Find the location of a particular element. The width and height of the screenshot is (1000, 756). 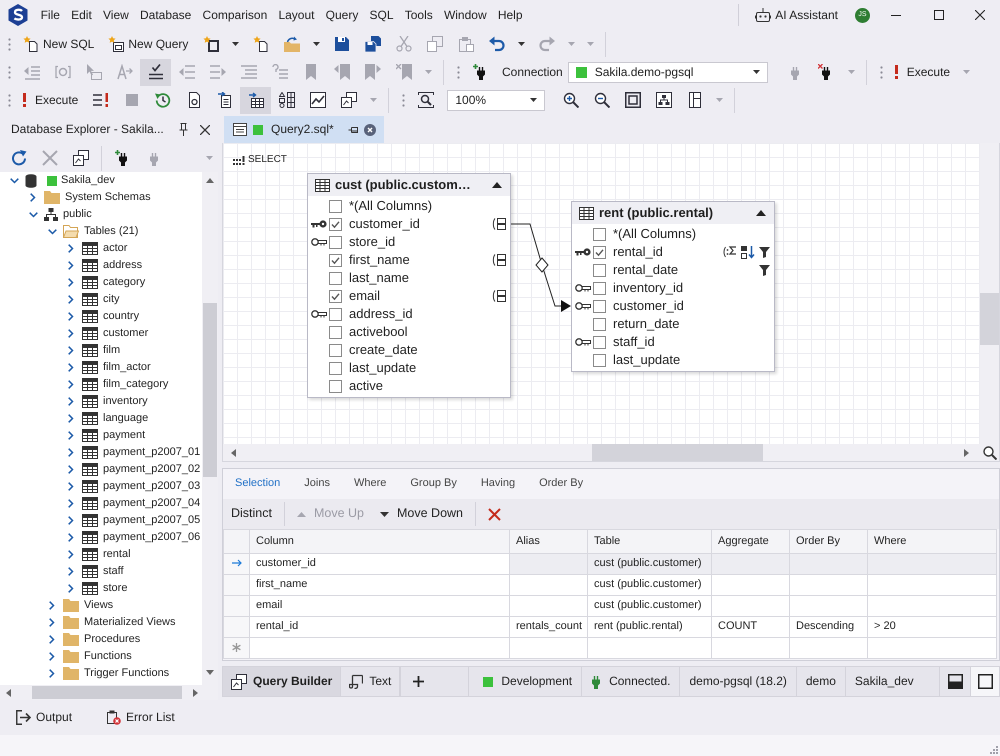

tree-item: payment_p2007_04 is located at coordinates (151, 503).